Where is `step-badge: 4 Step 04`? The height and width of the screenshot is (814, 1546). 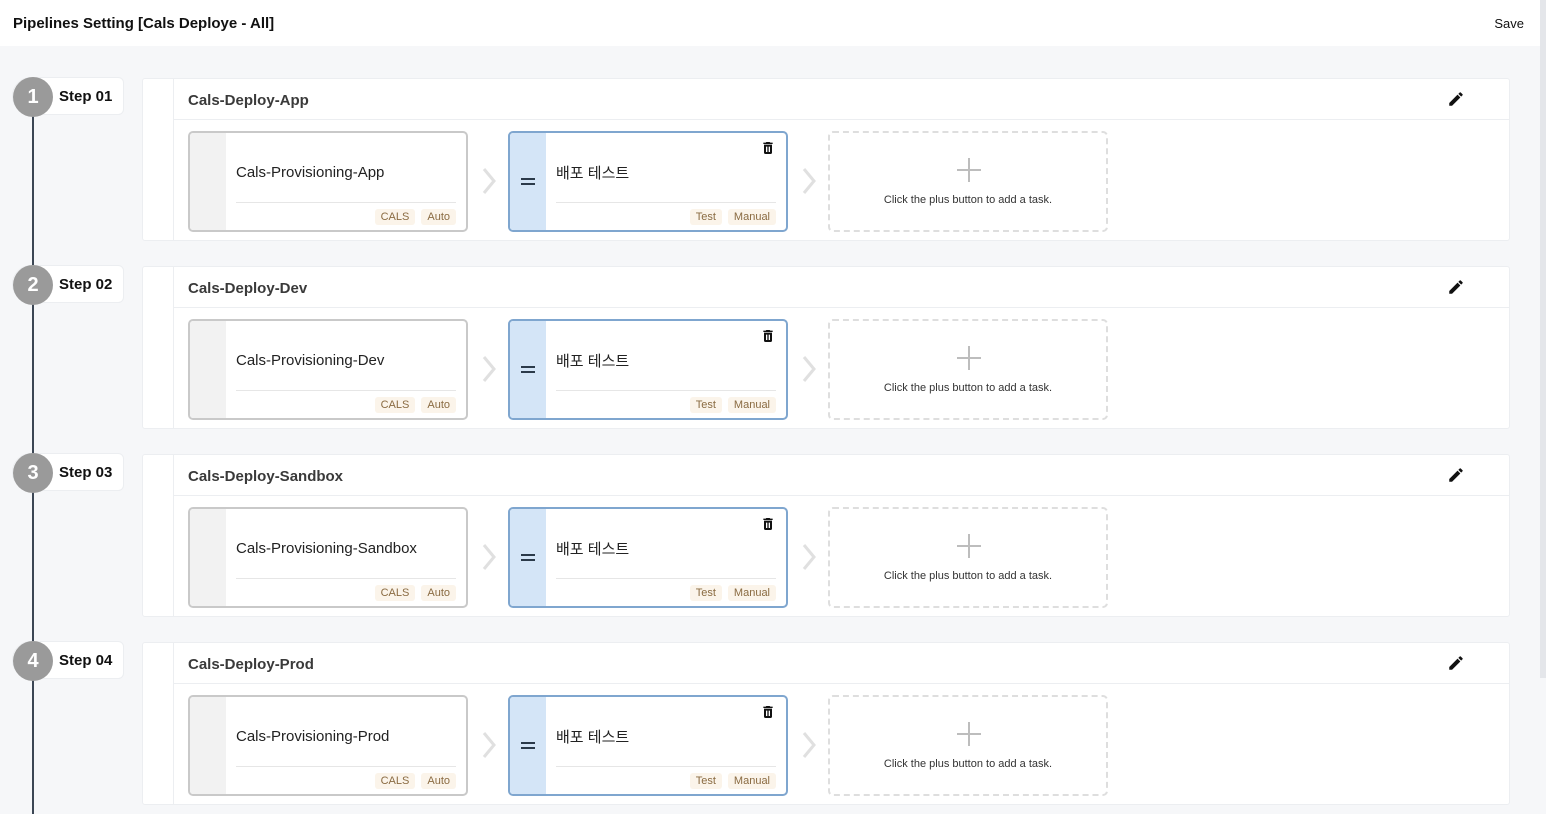 step-badge: 4 Step 04 is located at coordinates (68, 661).